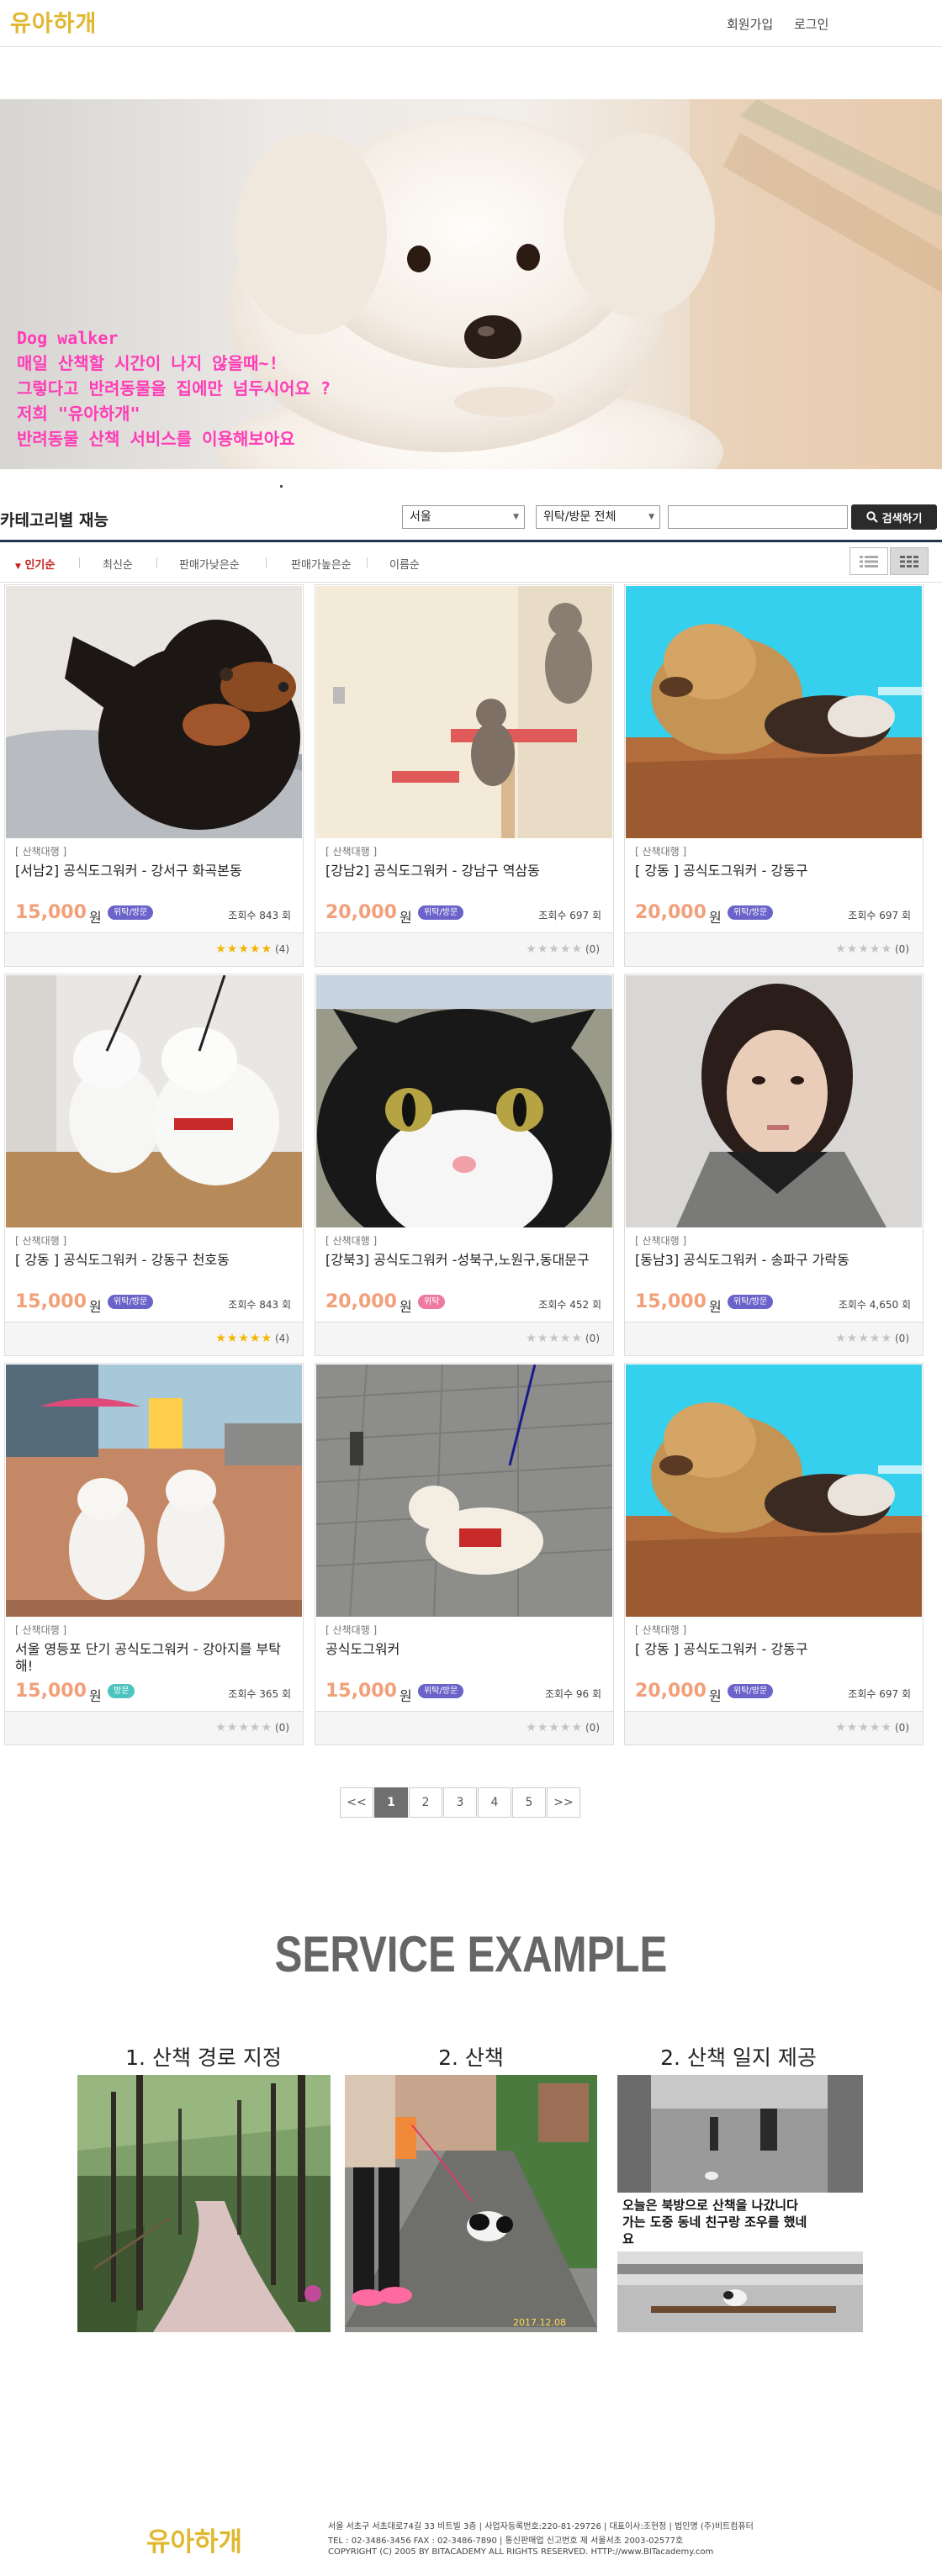 This screenshot has width=942, height=2576. I want to click on view-count: 조회수 365 회, so click(259, 1694).